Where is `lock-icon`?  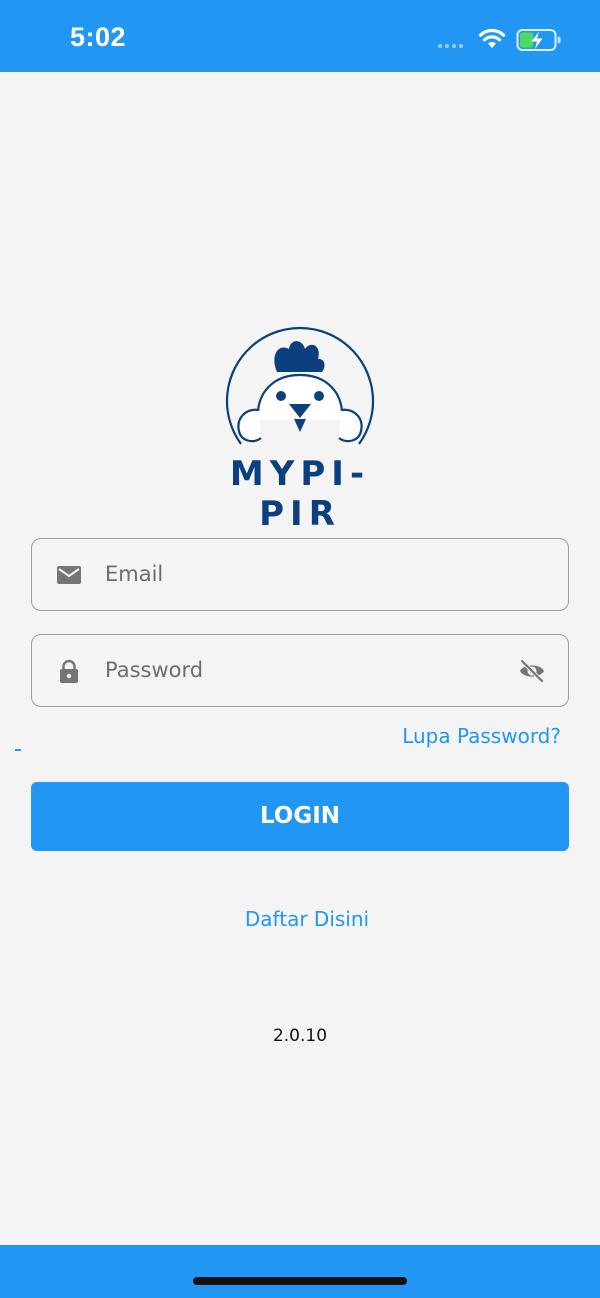 lock-icon is located at coordinates (69, 671).